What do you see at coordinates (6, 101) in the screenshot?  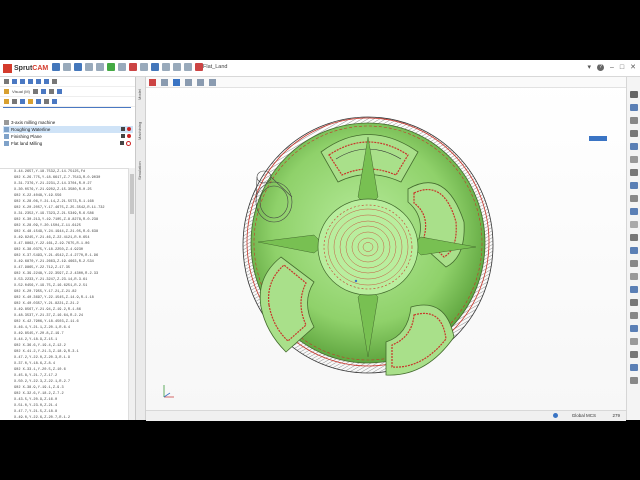 I see `add-op-icon` at bounding box center [6, 101].